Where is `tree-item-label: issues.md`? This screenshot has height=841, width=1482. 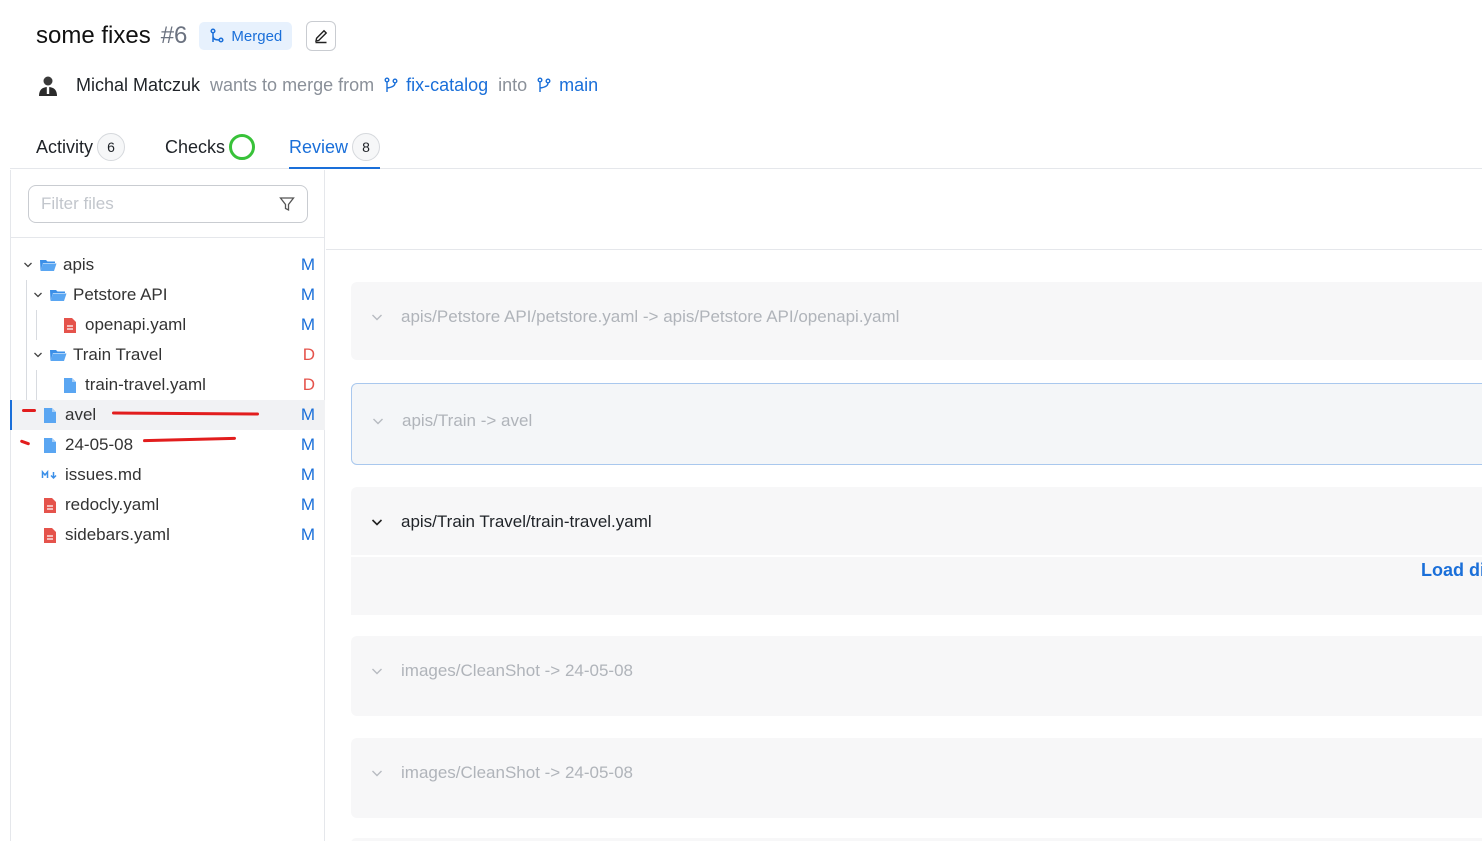
tree-item-label: issues.md is located at coordinates (103, 474).